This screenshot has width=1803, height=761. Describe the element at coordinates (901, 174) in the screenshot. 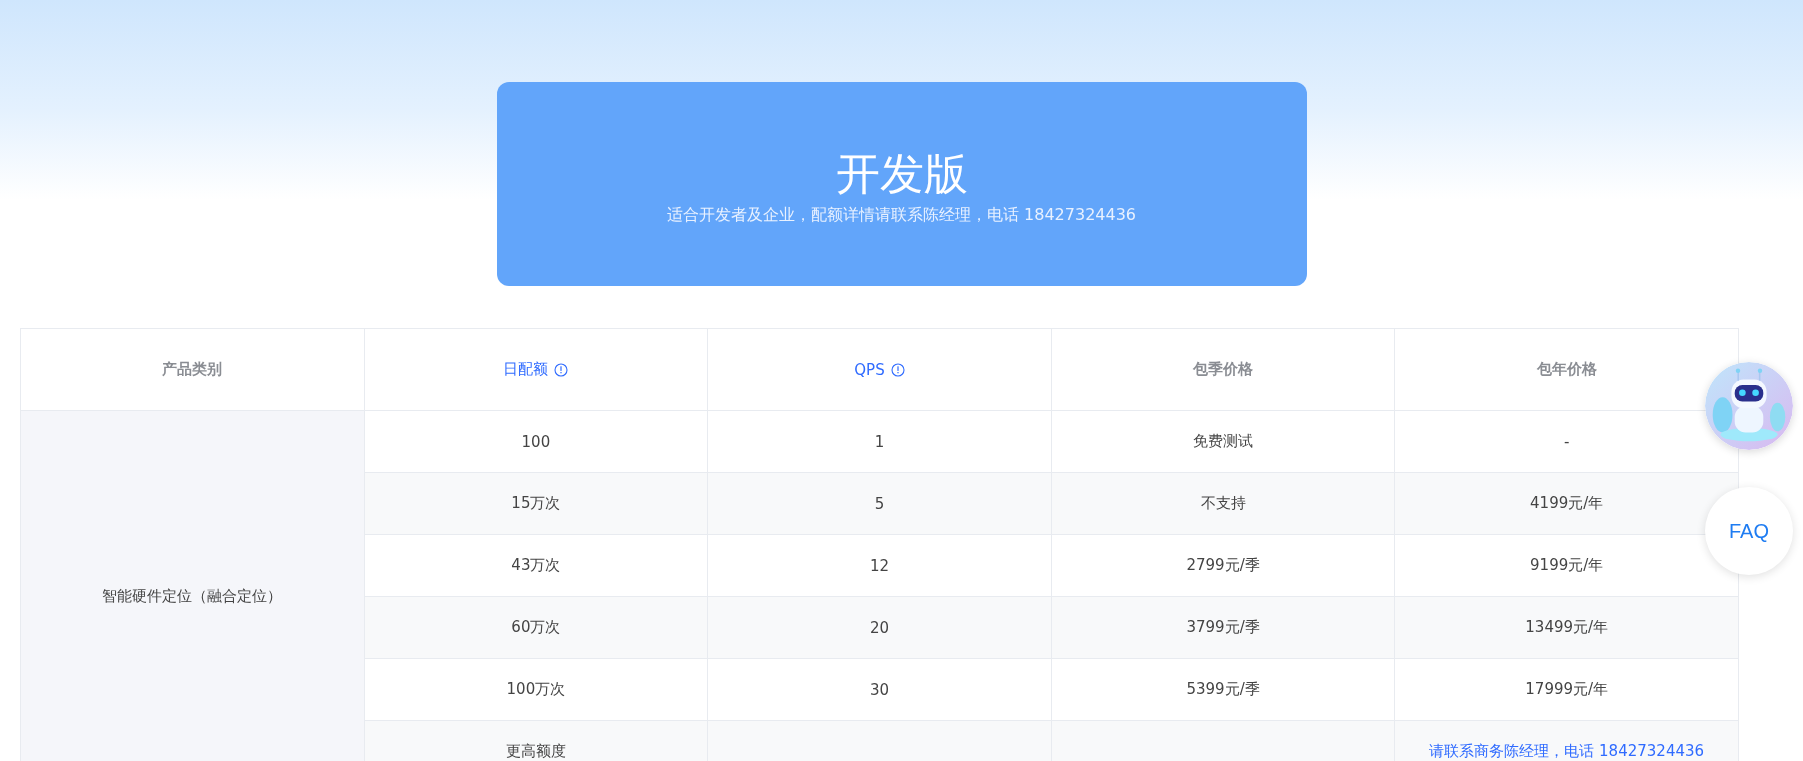

I see `plan-title: 开发版` at that location.